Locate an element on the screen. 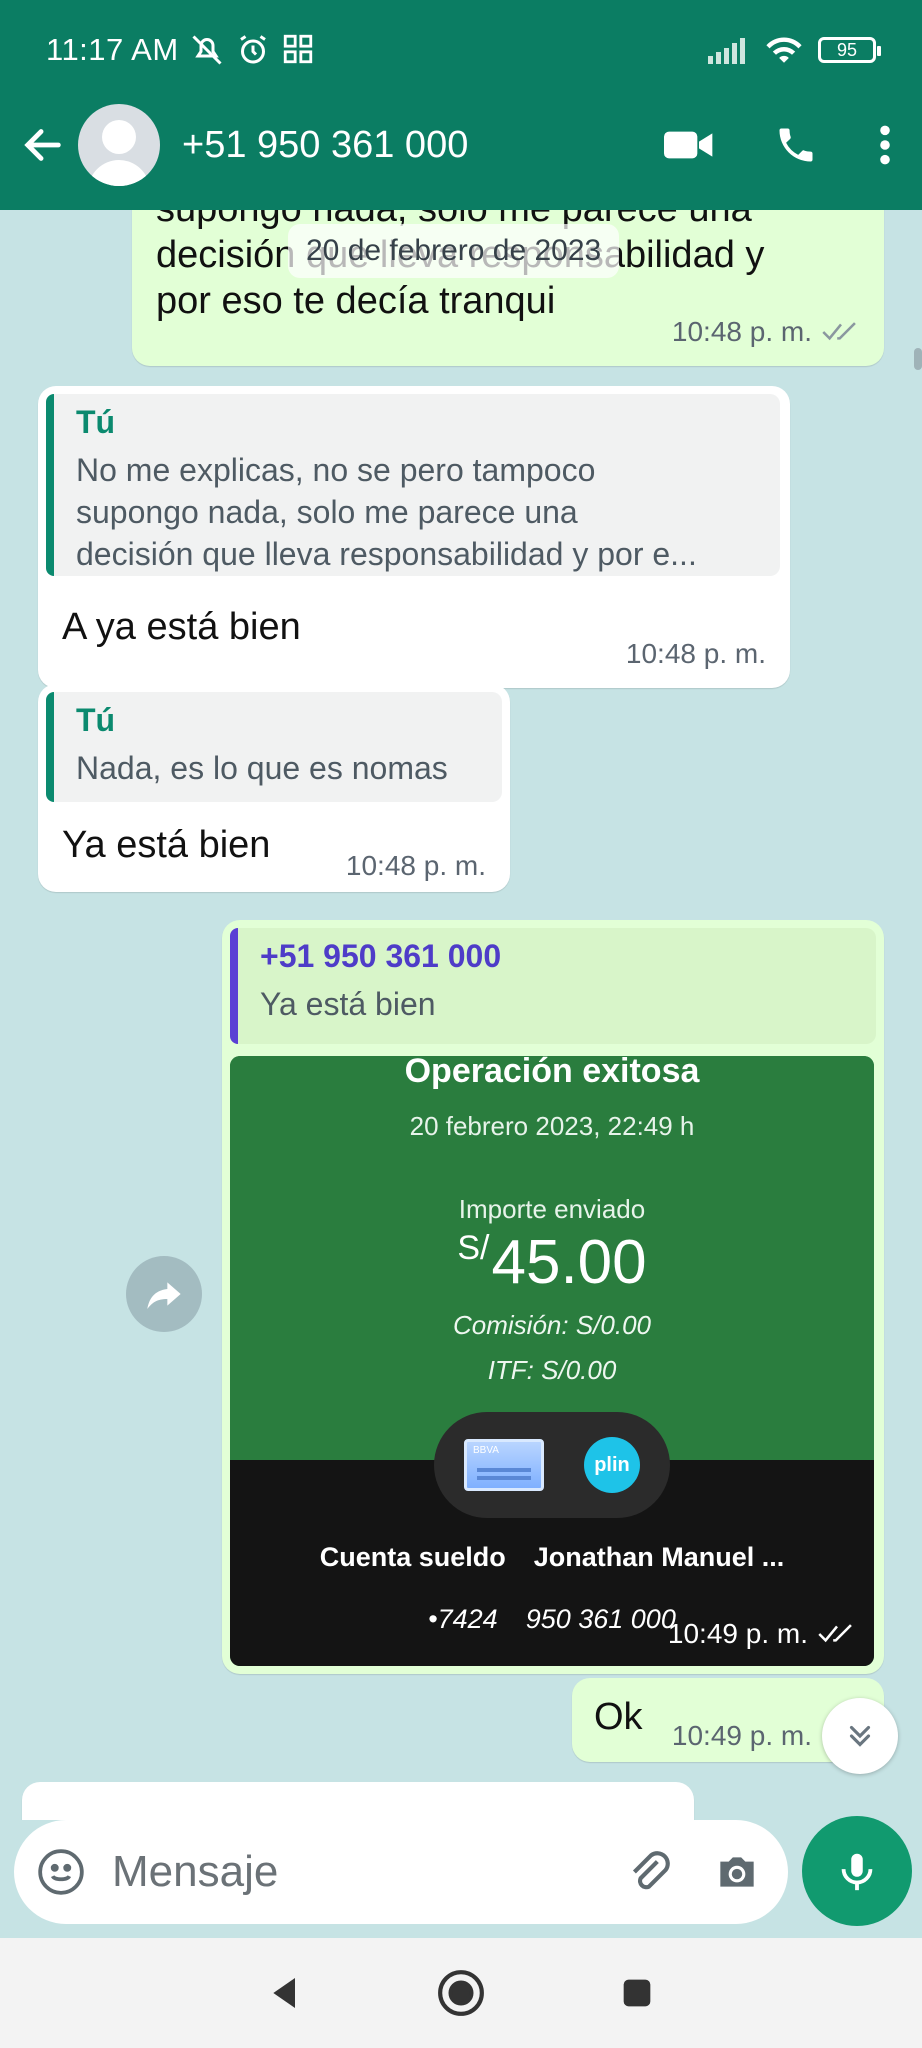  date-chip: 20 de febrero de 2023 is located at coordinates (454, 251).